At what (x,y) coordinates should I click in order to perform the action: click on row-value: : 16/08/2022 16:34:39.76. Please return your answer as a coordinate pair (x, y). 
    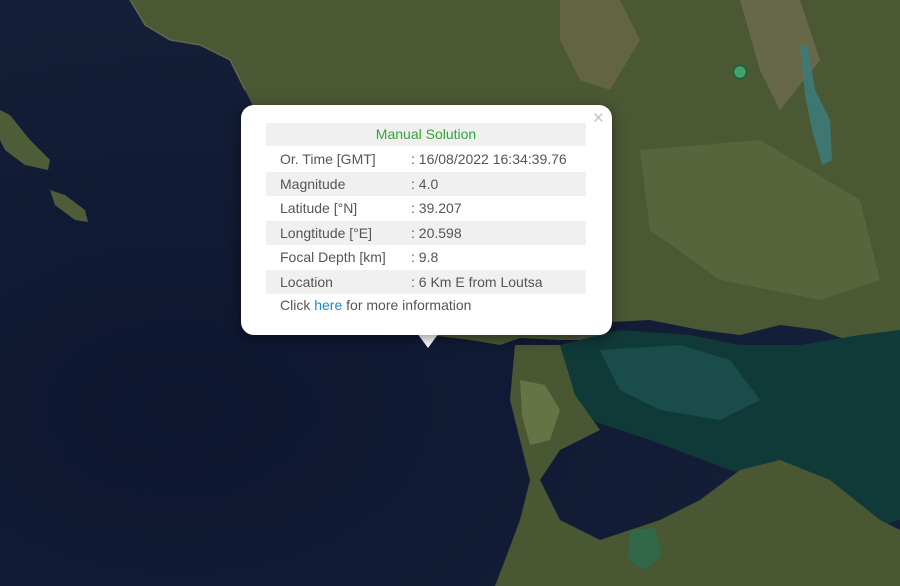
    Looking at the image, I should click on (489, 159).